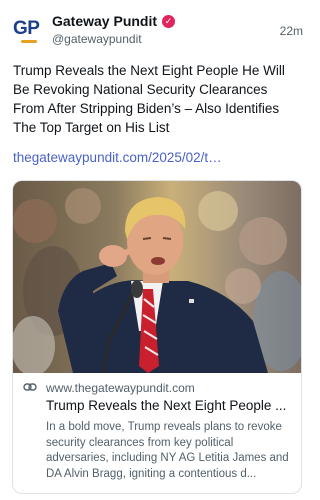 This screenshot has width=320, height=500. What do you see at coordinates (26, 28) in the screenshot?
I see `avatar-logo-text: GP` at bounding box center [26, 28].